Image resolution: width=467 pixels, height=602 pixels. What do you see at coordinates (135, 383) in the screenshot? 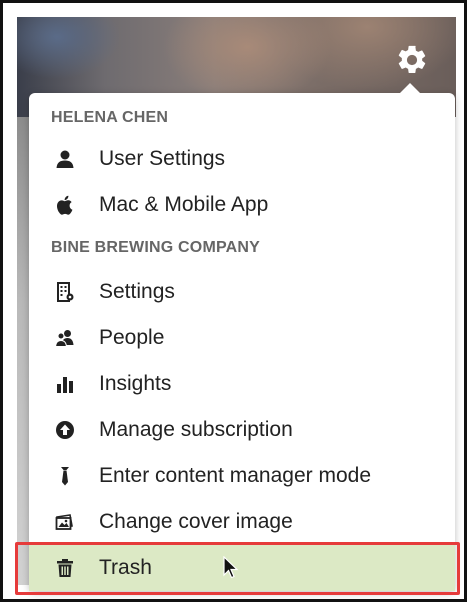
I see `menu-item-label: Insights` at bounding box center [135, 383].